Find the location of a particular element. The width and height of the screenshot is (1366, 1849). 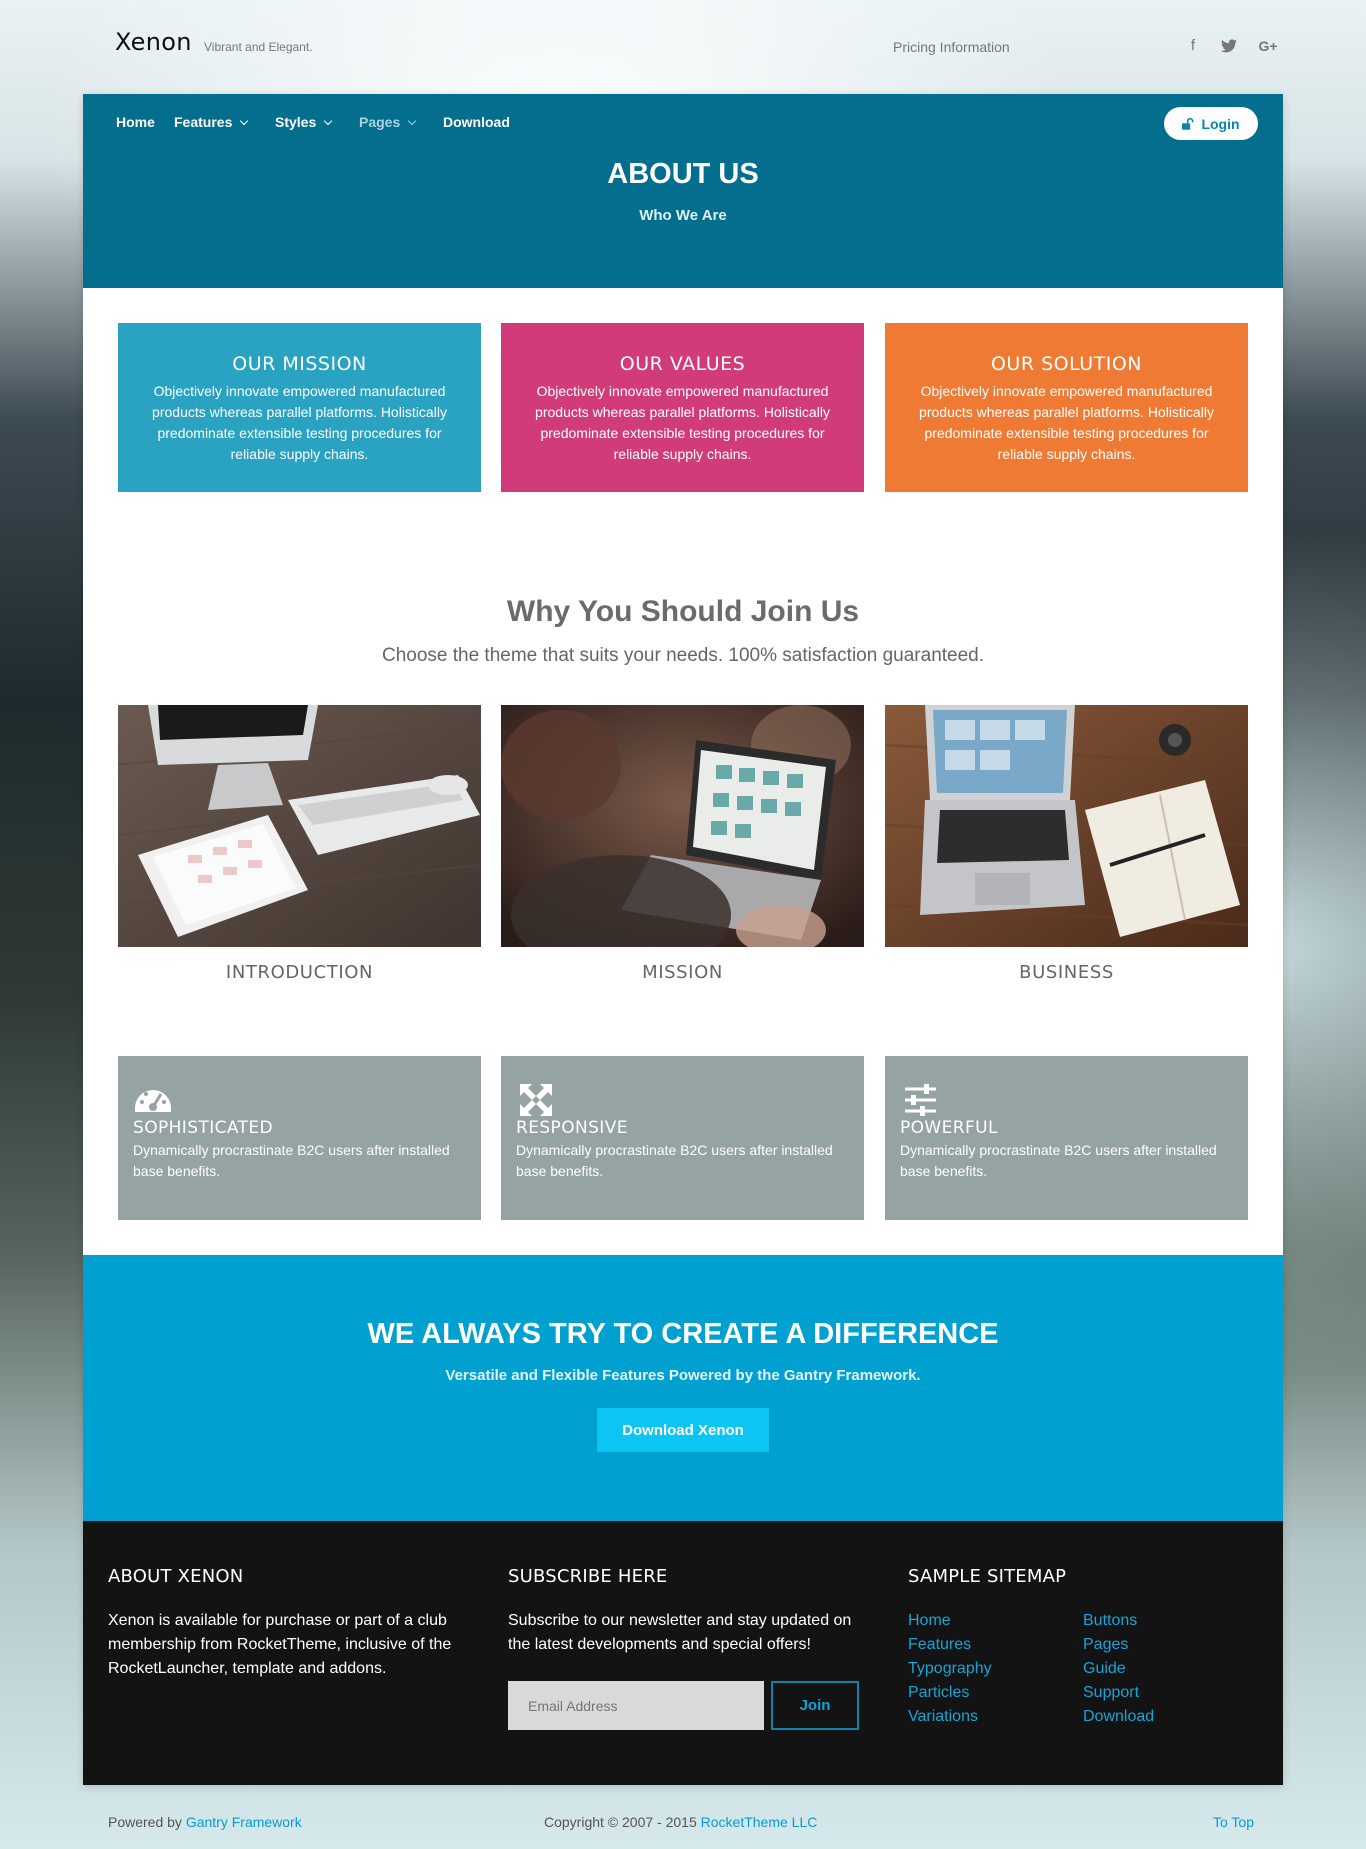

nav-styles-label: Styles is located at coordinates (296, 122).